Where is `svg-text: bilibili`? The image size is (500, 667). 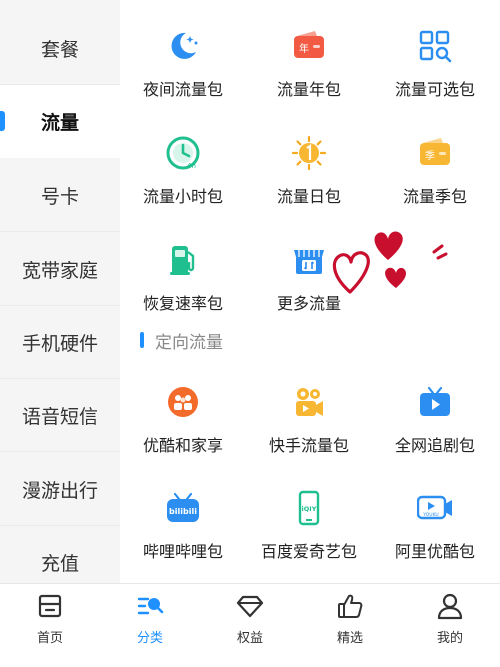
svg-text: bilibili is located at coordinates (183, 511).